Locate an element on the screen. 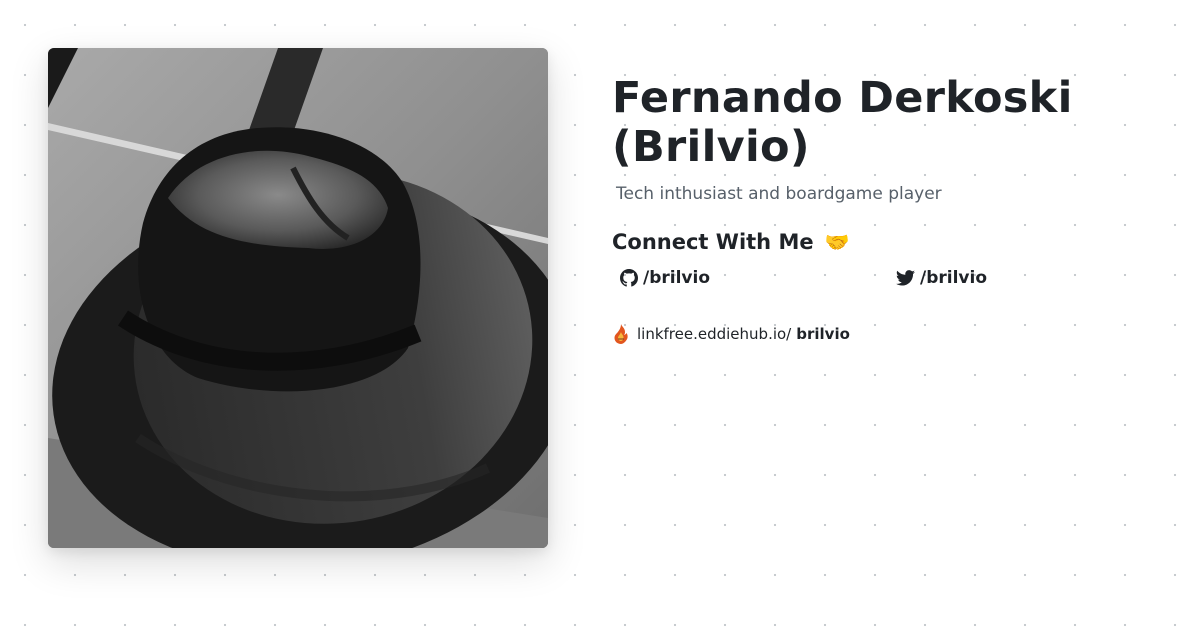 This screenshot has height=627, width=1200. flame-logo-icon is located at coordinates (621, 334).